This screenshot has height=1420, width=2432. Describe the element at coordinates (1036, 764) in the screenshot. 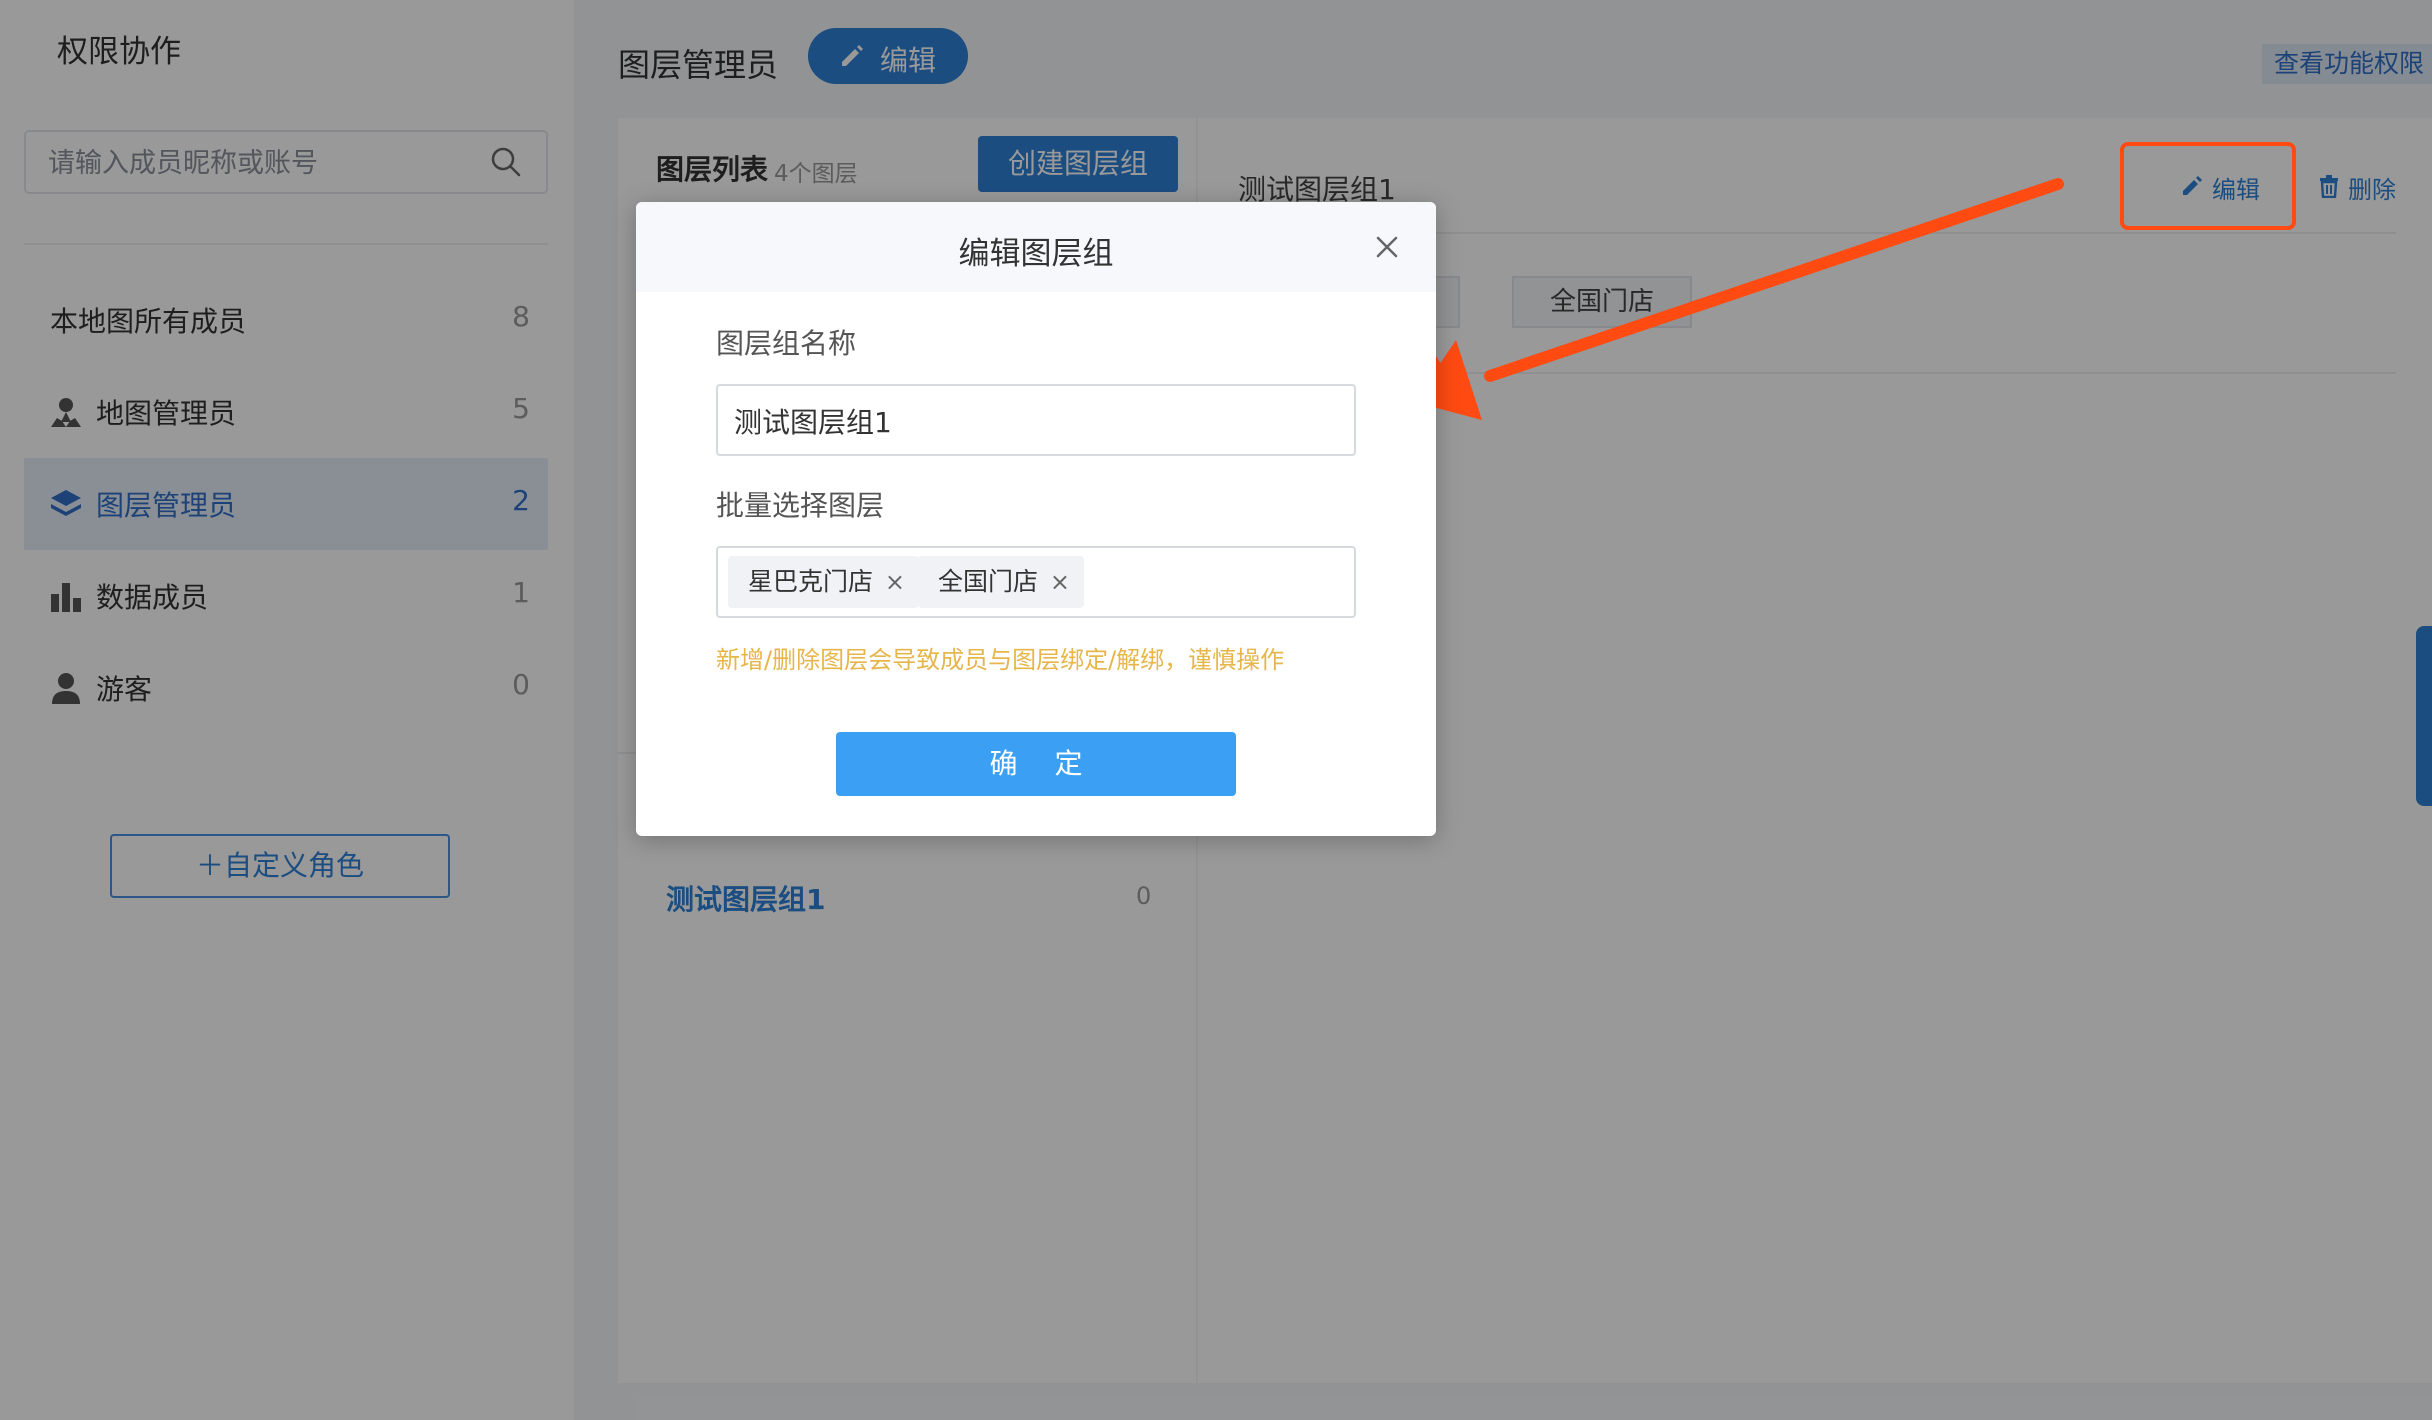

I see `confirm-button: 确 定` at that location.